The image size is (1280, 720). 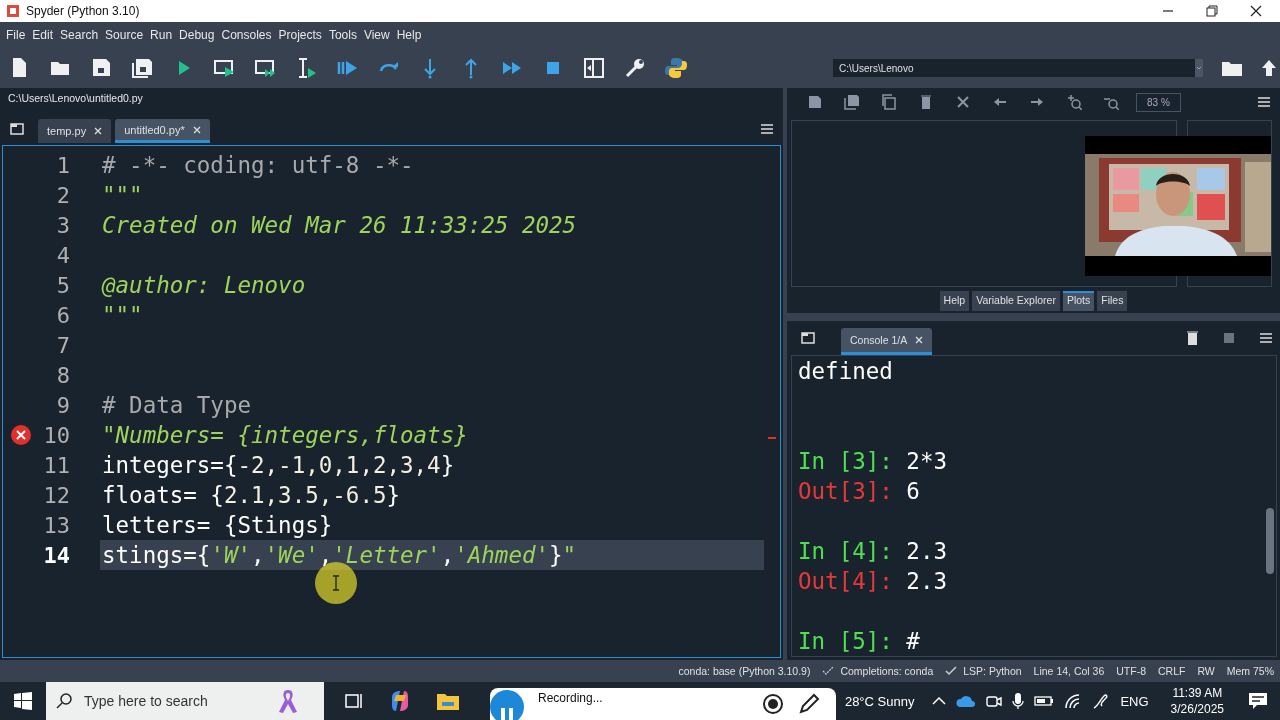 What do you see at coordinates (1199, 68) in the screenshot?
I see `dropdown-icon` at bounding box center [1199, 68].